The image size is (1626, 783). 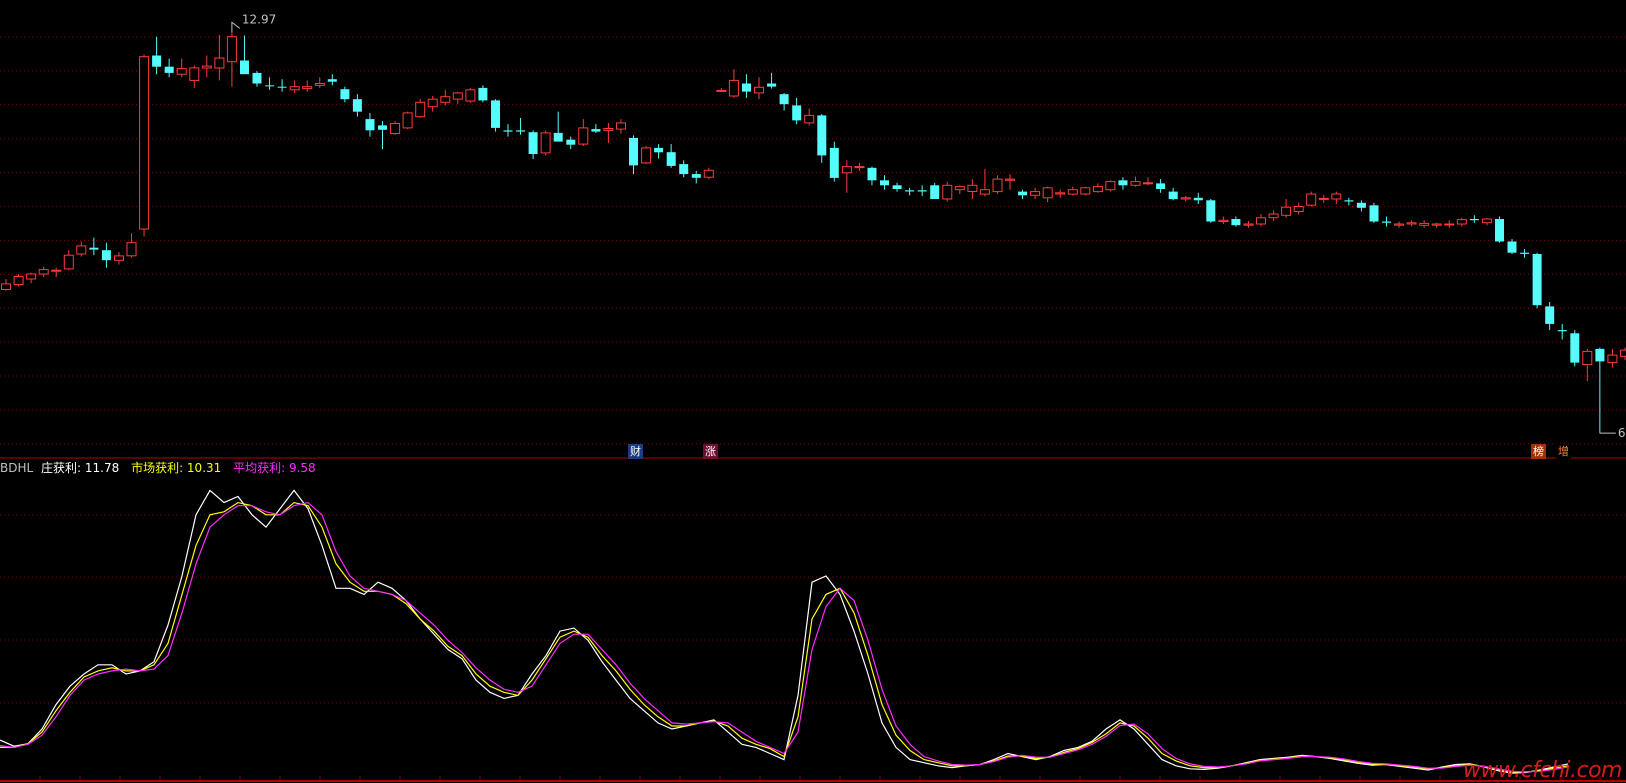 I want to click on event-marker: 增, so click(x=1563, y=451).